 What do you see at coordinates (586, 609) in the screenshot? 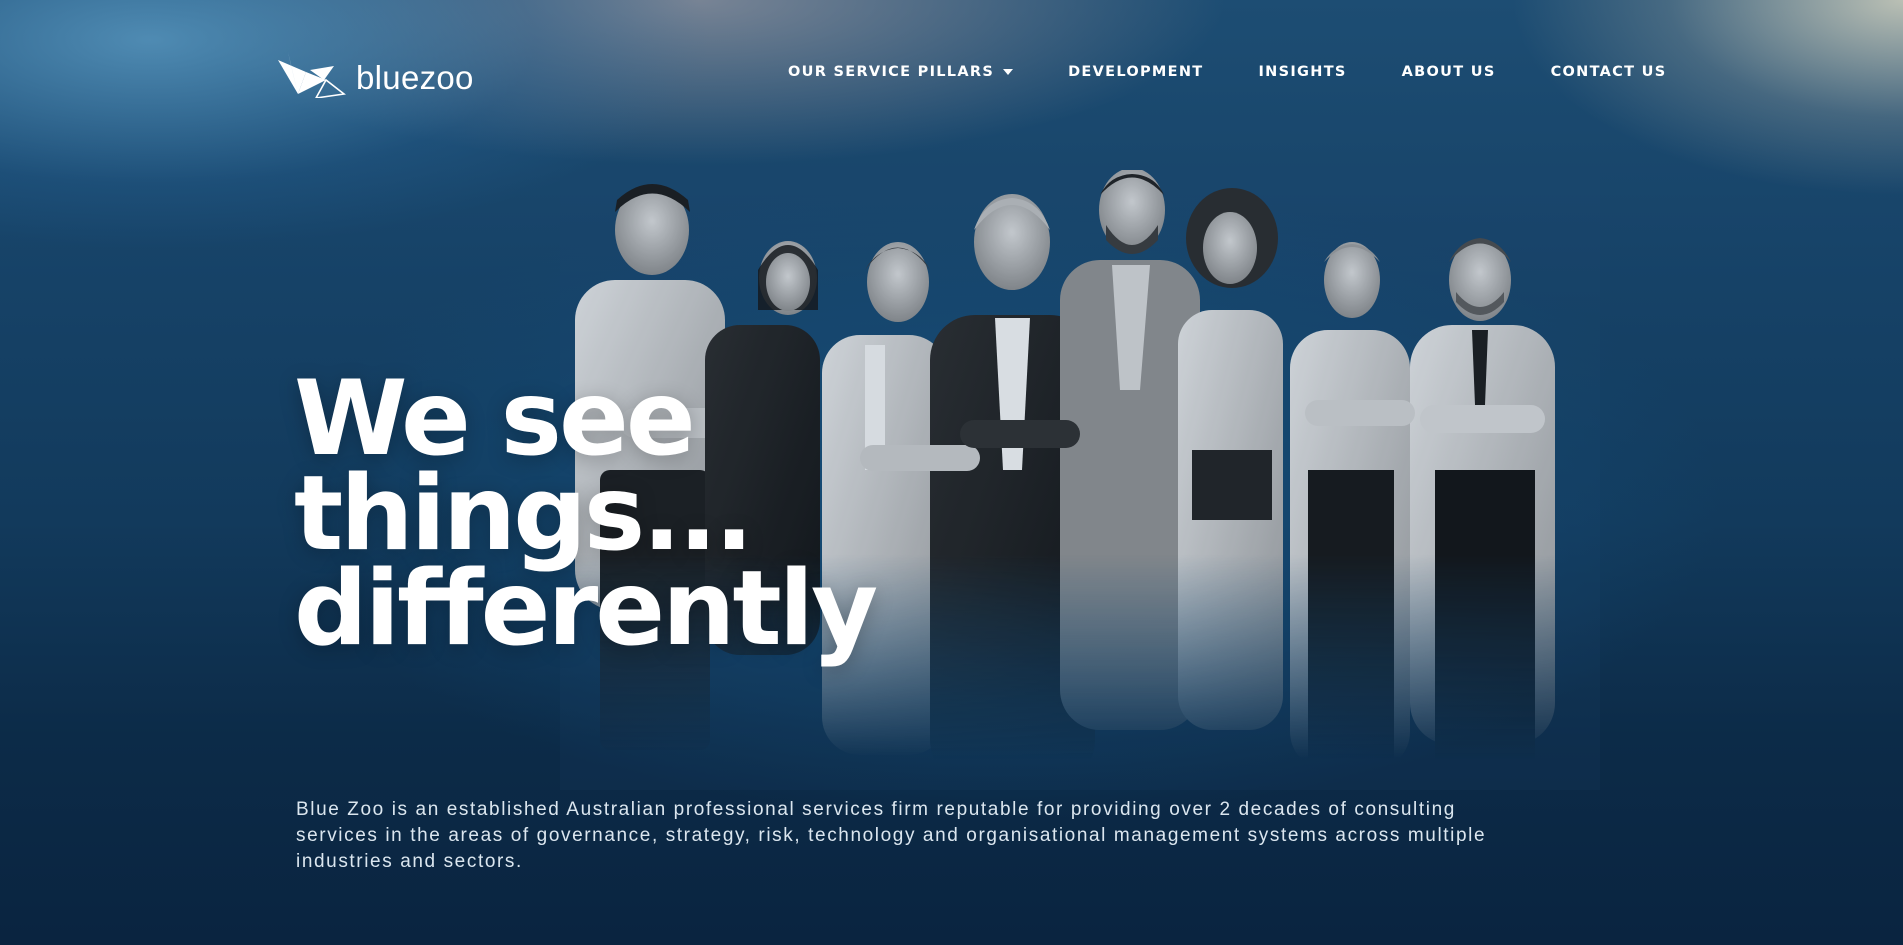
I see `hero-headline-line: differently` at bounding box center [586, 609].